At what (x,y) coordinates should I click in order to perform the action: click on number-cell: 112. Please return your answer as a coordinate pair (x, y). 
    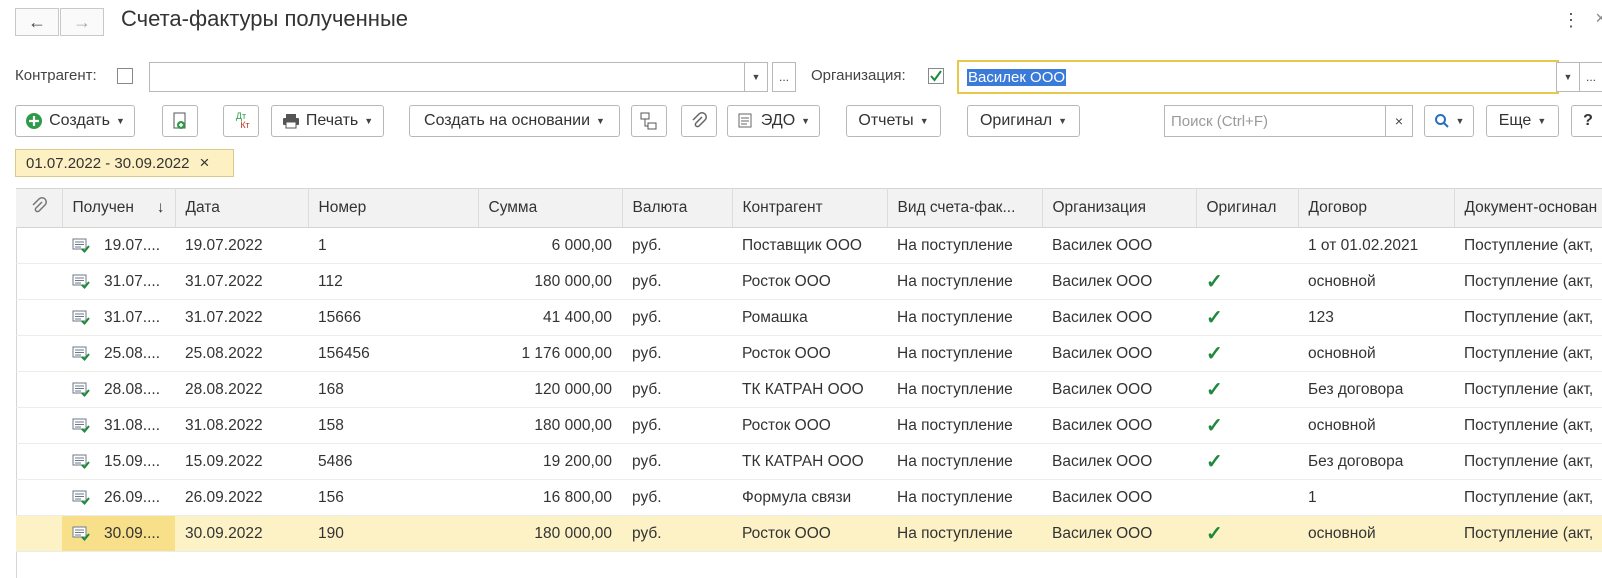
    Looking at the image, I should click on (393, 281).